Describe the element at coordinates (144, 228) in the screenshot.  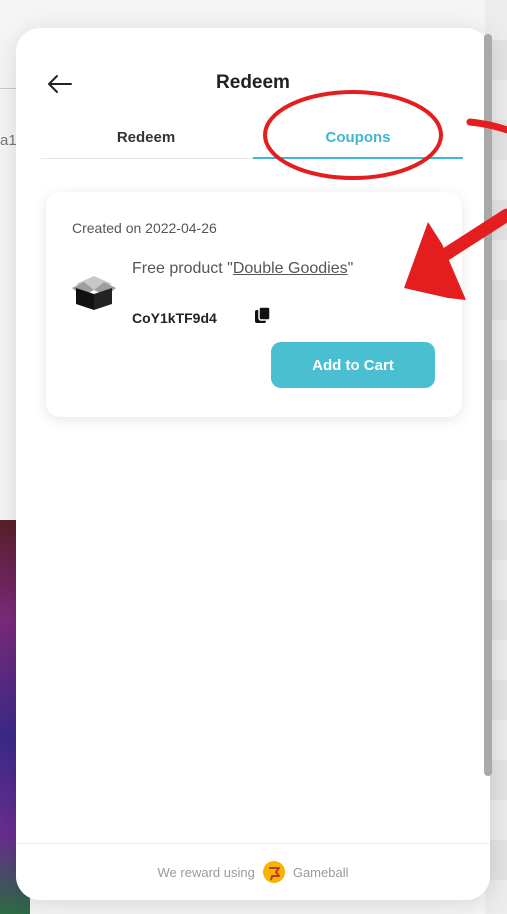
I see `coupon-created-date: Created on 2022-04-26` at that location.